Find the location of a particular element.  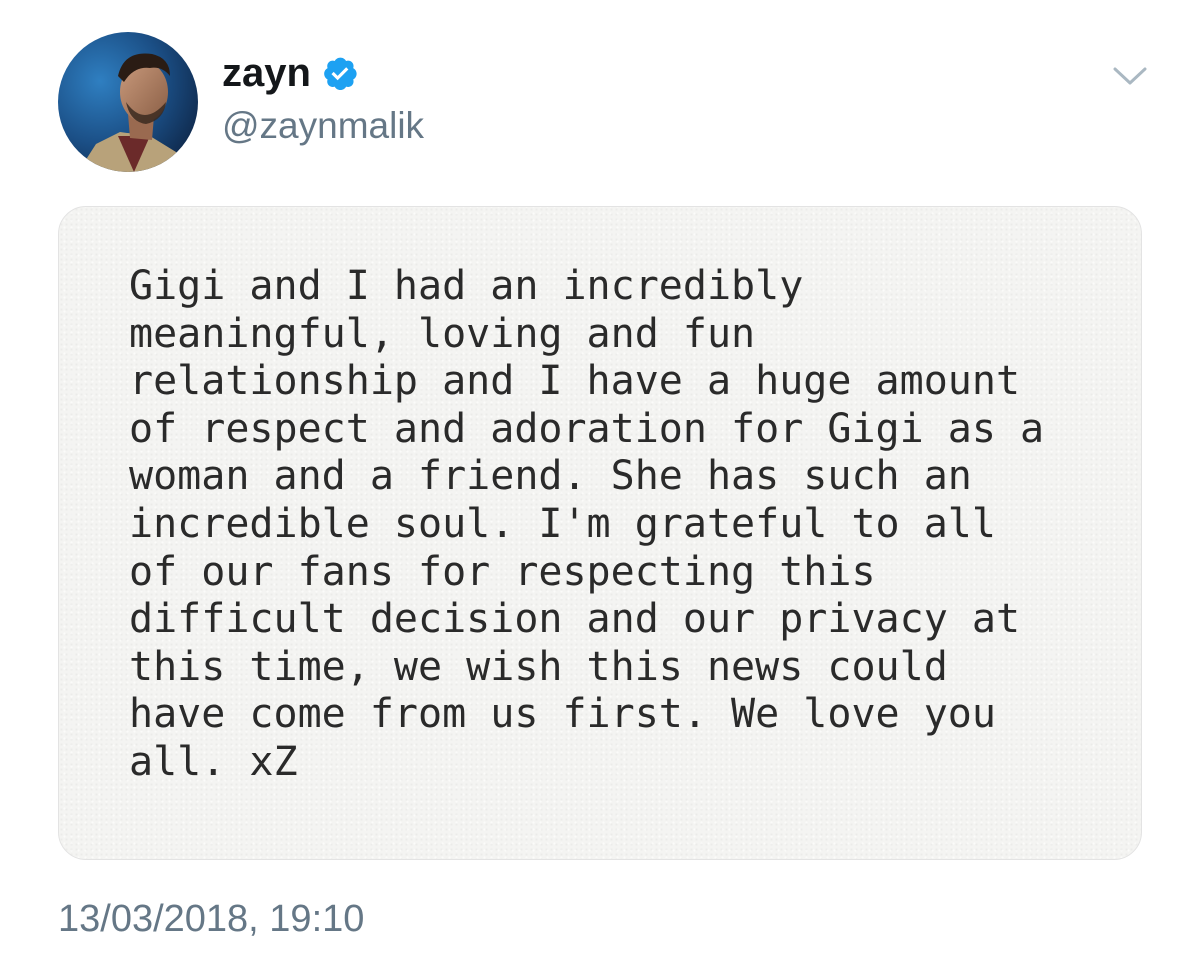

note-line: of respect and adoration for Gigi as a is located at coordinates (587, 428).